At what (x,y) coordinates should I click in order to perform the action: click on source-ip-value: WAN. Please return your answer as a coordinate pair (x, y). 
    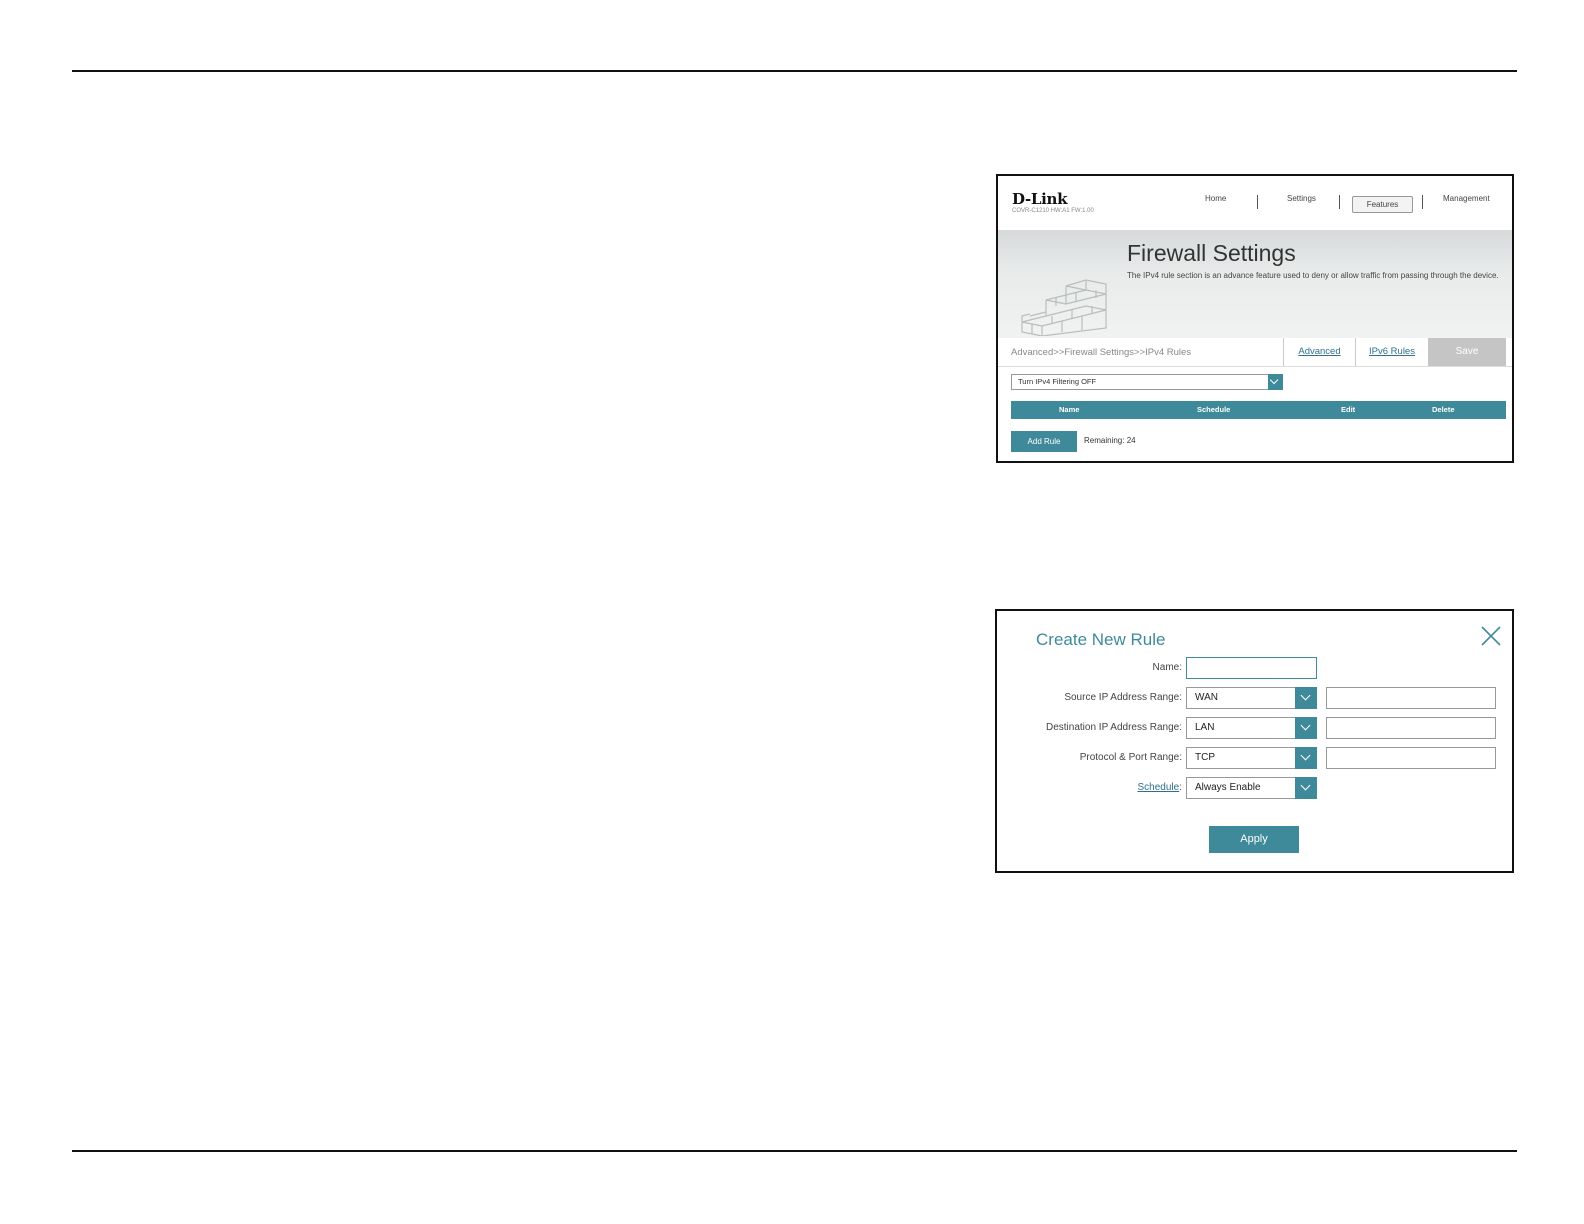
    Looking at the image, I should click on (1206, 697).